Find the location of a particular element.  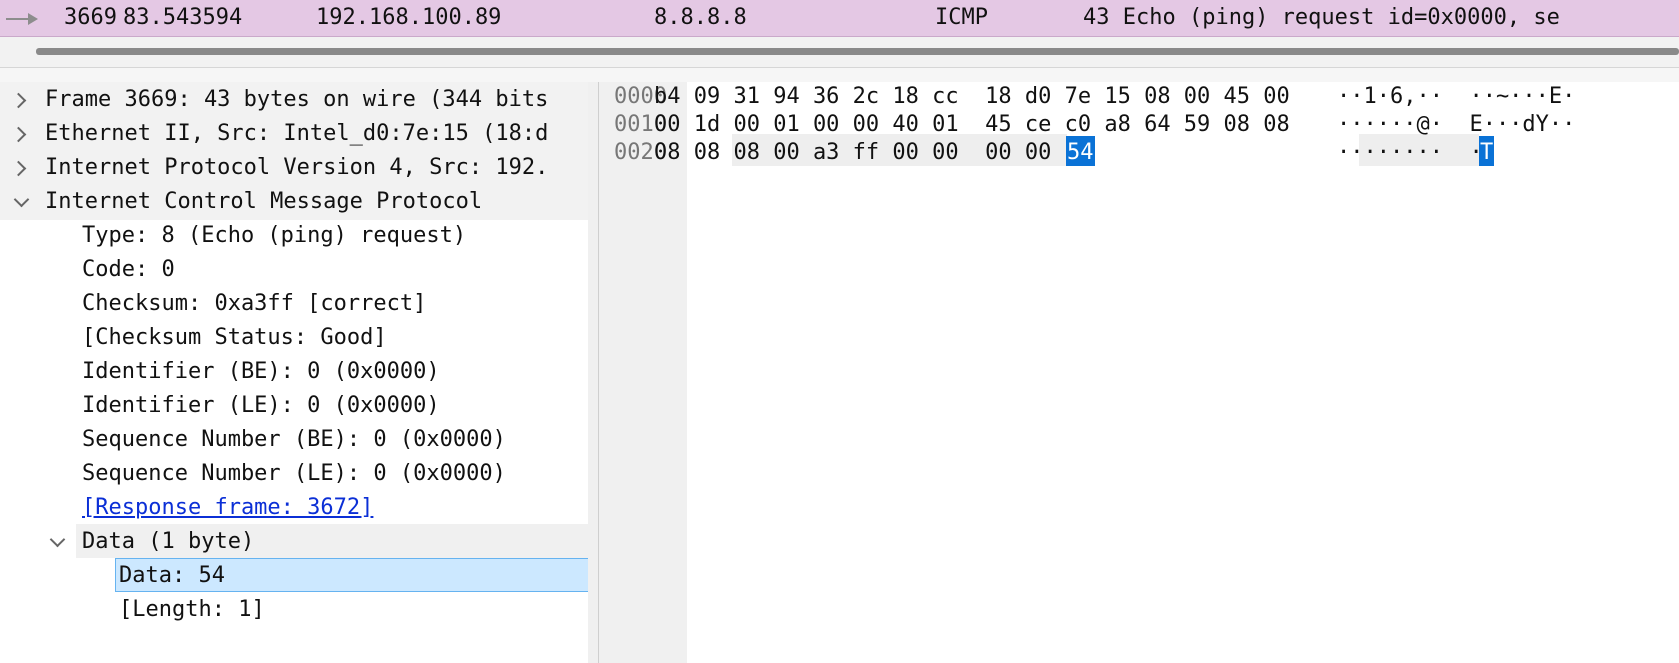

icmp-field-identifier-le: Identifier (LE): 0 (0x0000) is located at coordinates (294, 406).